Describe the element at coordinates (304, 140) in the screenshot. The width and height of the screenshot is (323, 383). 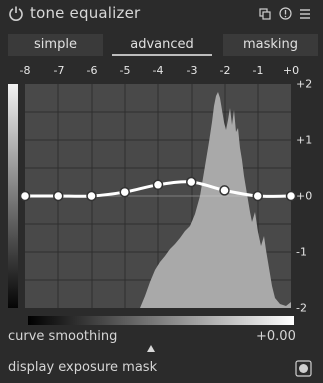
I see `y-tick-label: +1` at that location.